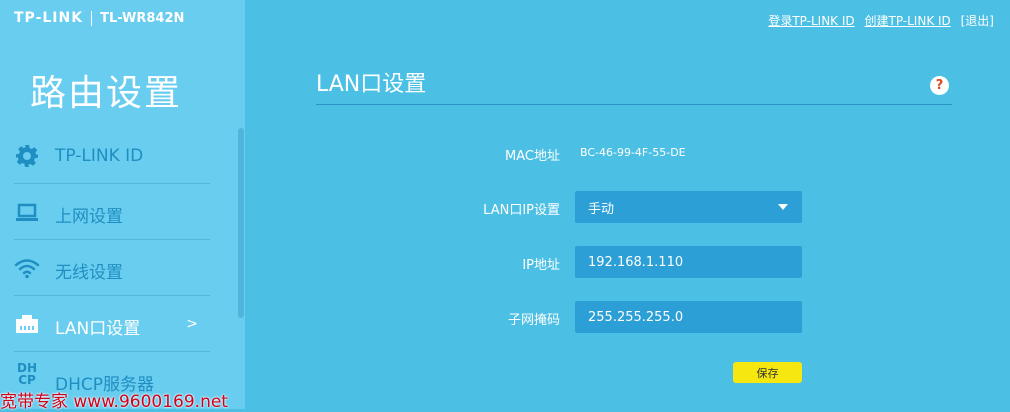 This screenshot has height=412, width=1010. Describe the element at coordinates (634, 104) in the screenshot. I see `title-divider` at that location.